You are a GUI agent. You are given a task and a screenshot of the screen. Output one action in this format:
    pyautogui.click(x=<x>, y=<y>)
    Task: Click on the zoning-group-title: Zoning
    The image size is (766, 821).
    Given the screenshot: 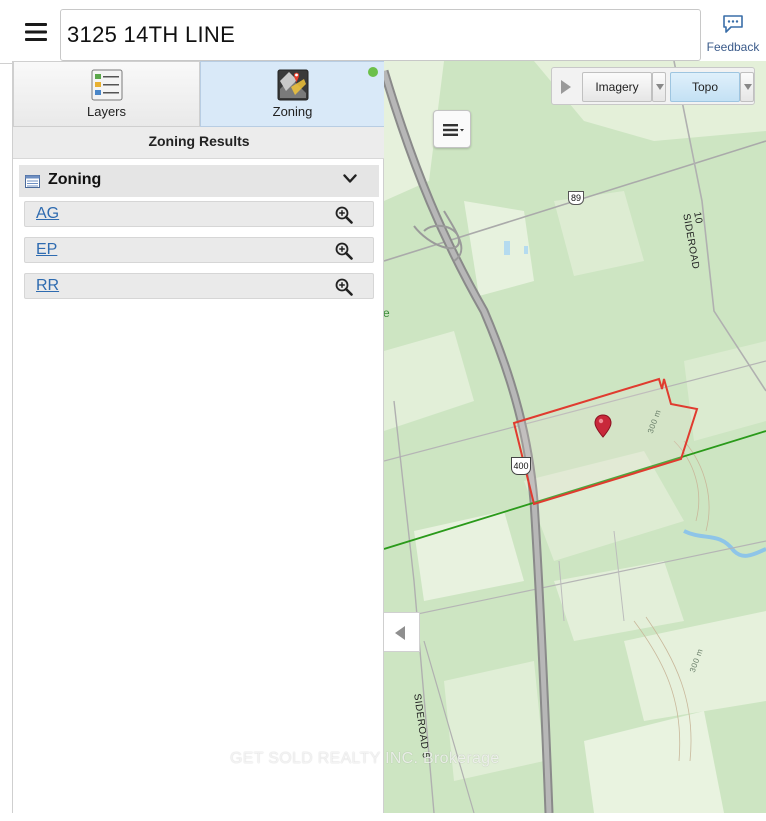 What is the action you would take?
    pyautogui.click(x=75, y=179)
    